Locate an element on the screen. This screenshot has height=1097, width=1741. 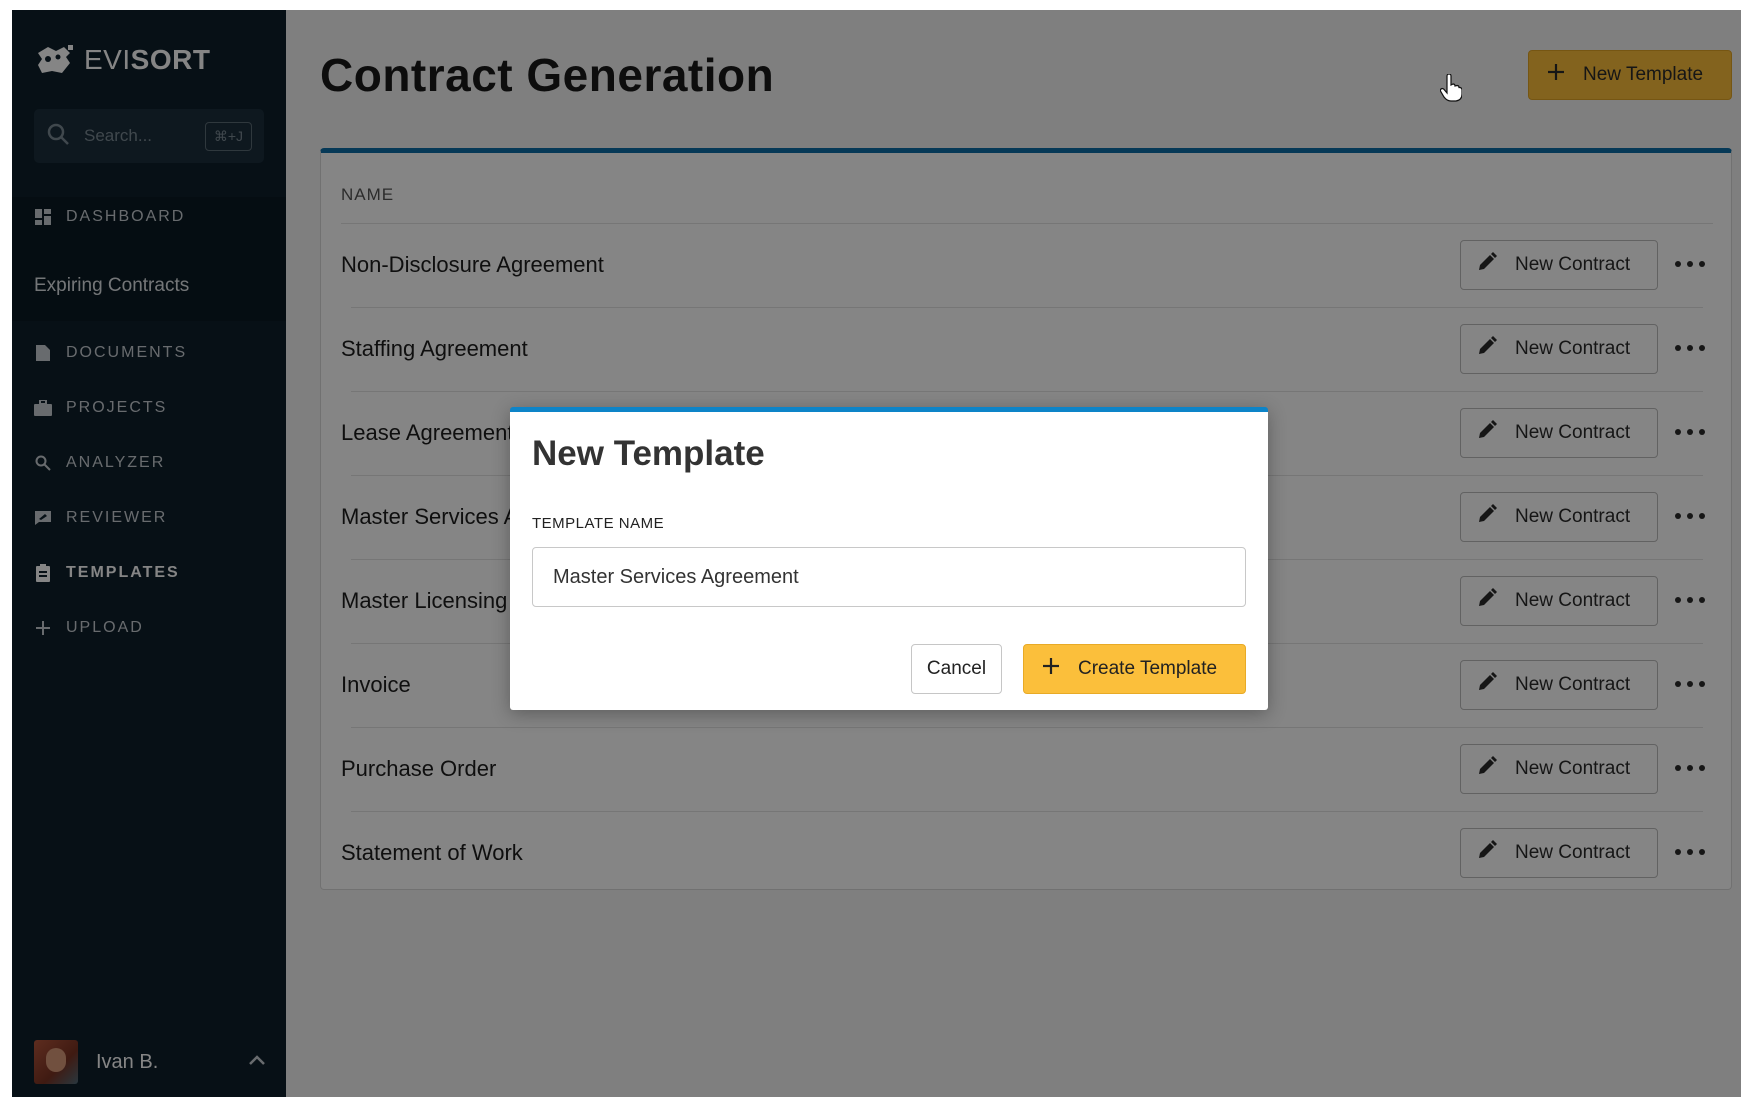
create-template-button: Create Template is located at coordinates (1134, 669).